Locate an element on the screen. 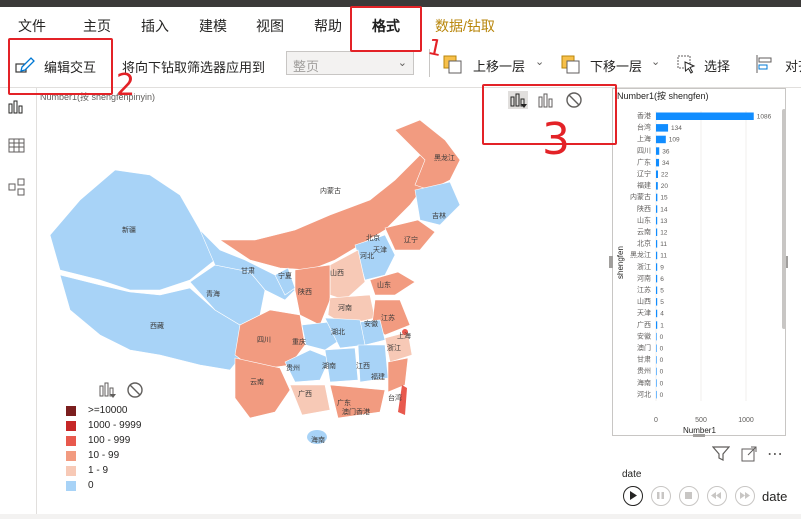 This screenshot has width=801, height=519. map-label-hubei: 湖北 is located at coordinates (338, 331).